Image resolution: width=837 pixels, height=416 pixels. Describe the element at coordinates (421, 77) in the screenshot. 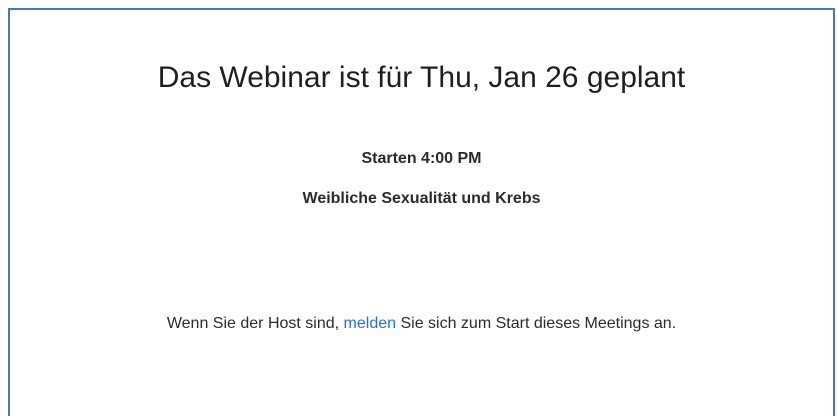

I see `page-title: Das Webinar ist für Thu, Jan 26 geplant` at that location.